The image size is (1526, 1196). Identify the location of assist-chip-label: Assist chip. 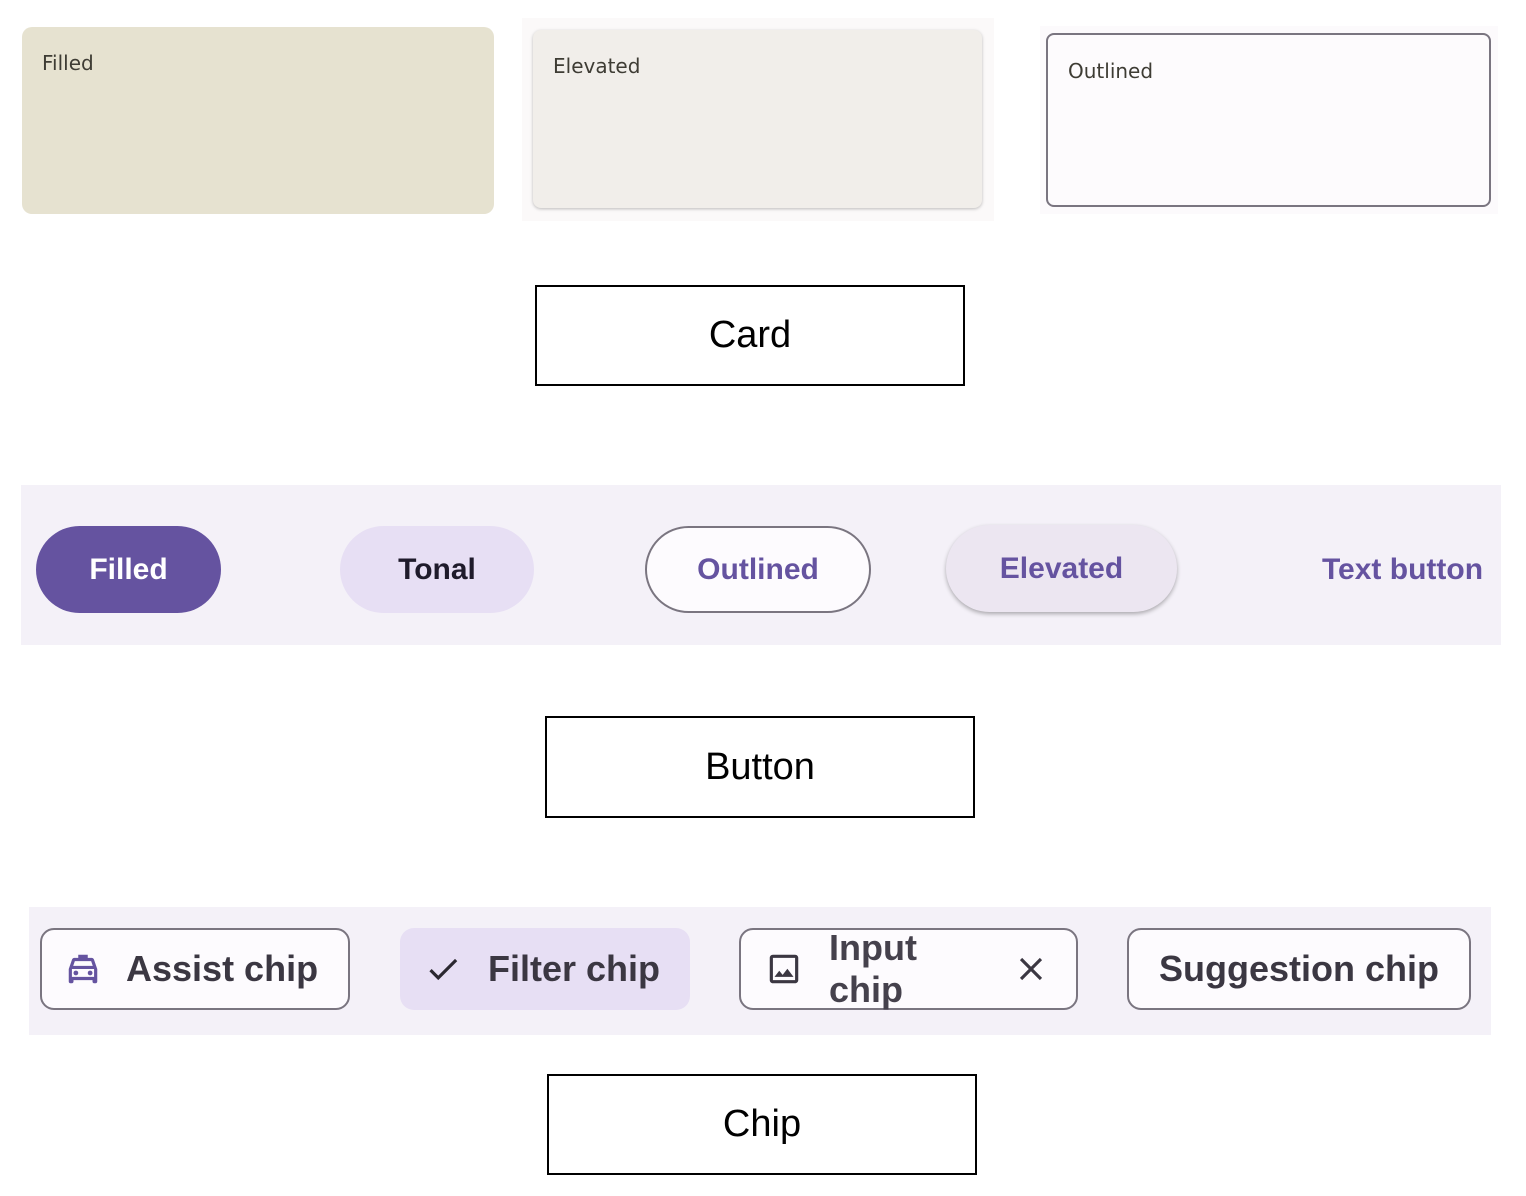
(222, 968).